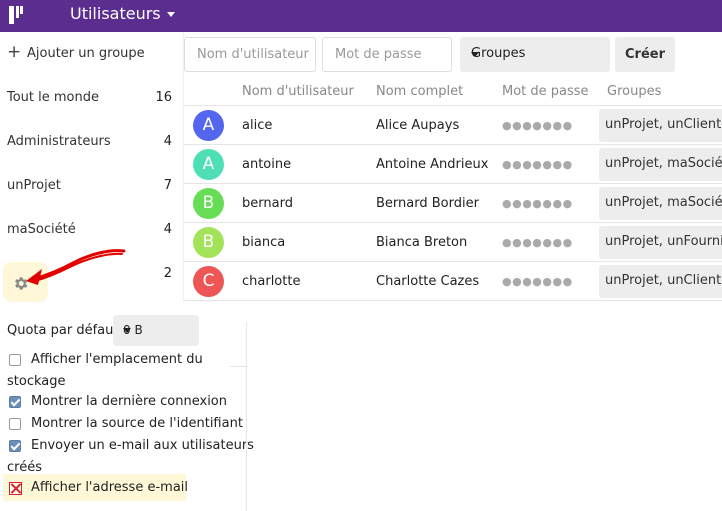 This screenshot has height=511, width=722. Describe the element at coordinates (117, 359) in the screenshot. I see `option-label: Afficher l'emplacement du` at that location.